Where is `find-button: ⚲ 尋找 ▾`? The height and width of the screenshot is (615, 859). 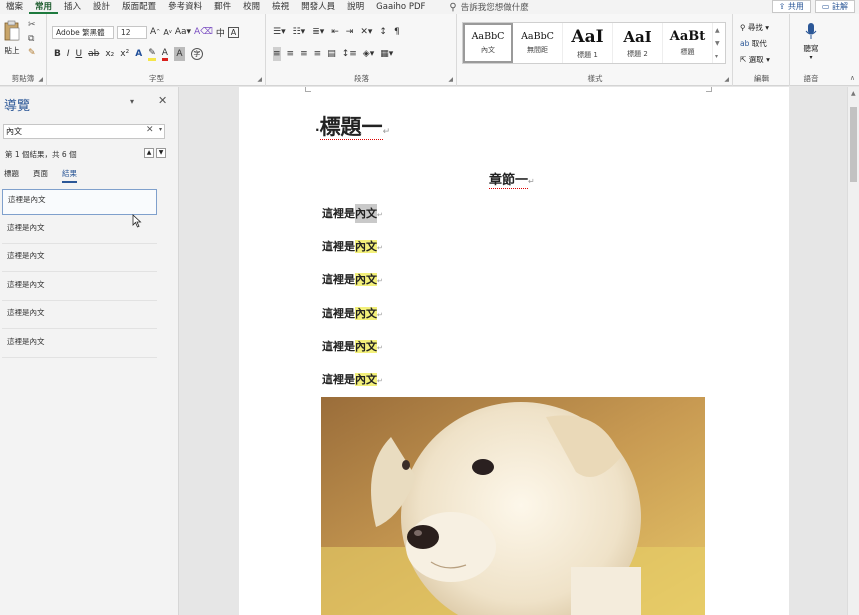 find-button: ⚲ 尋找 ▾ is located at coordinates (754, 27).